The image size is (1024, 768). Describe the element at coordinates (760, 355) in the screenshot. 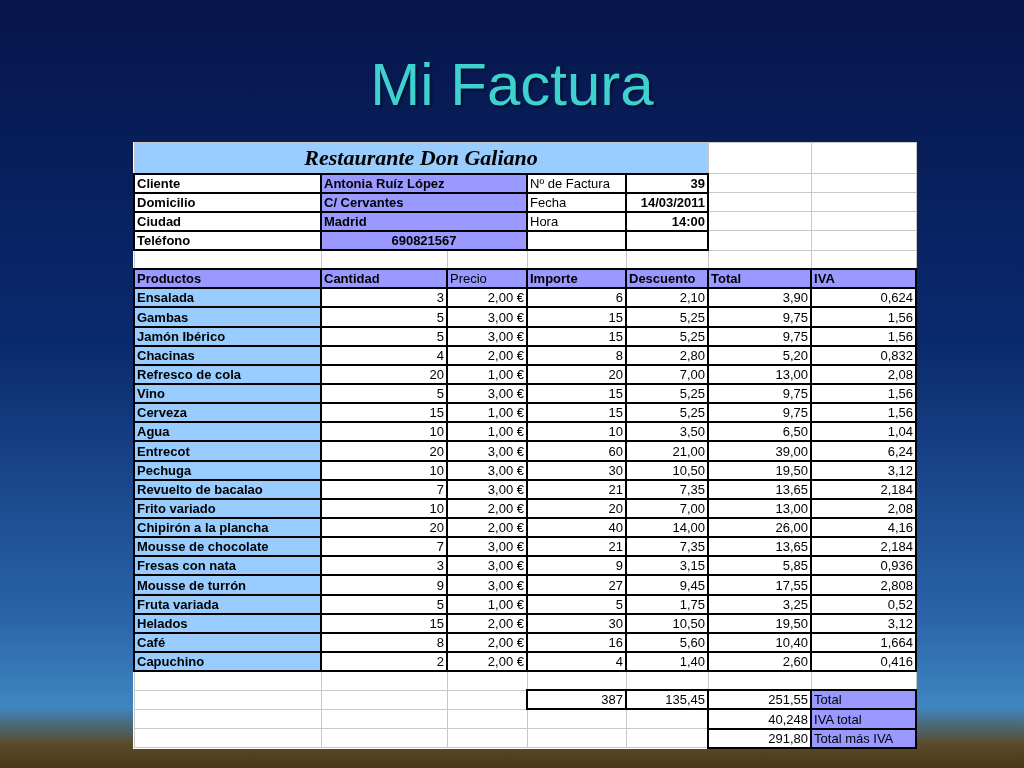

I see `table-cell: 5,20` at that location.